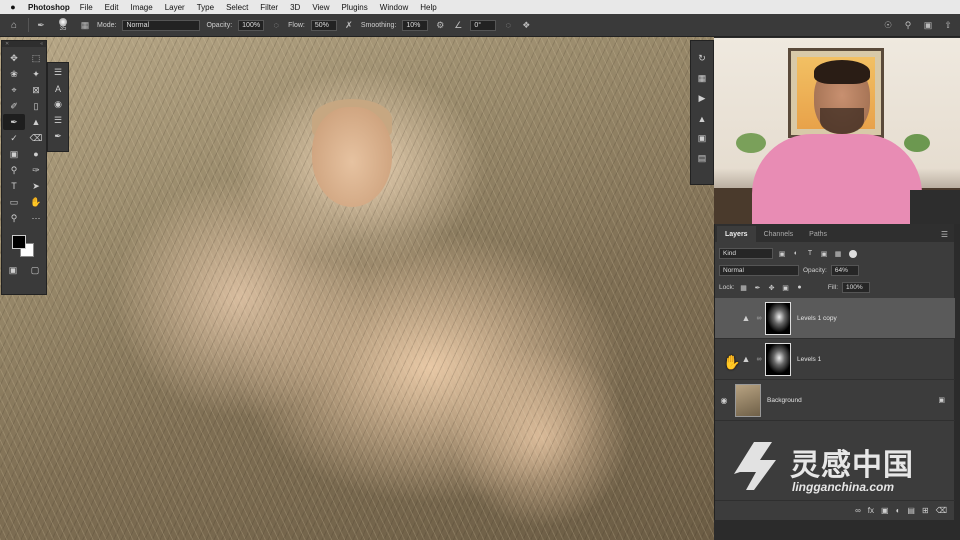  What do you see at coordinates (844, 270) in the screenshot?
I see `layer-opacity-field: 64%` at bounding box center [844, 270].